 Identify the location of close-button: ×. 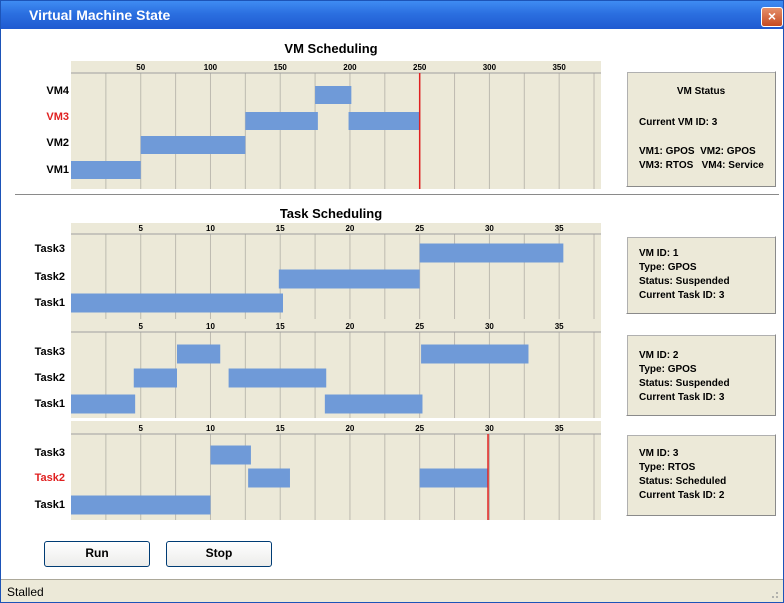
(772, 17).